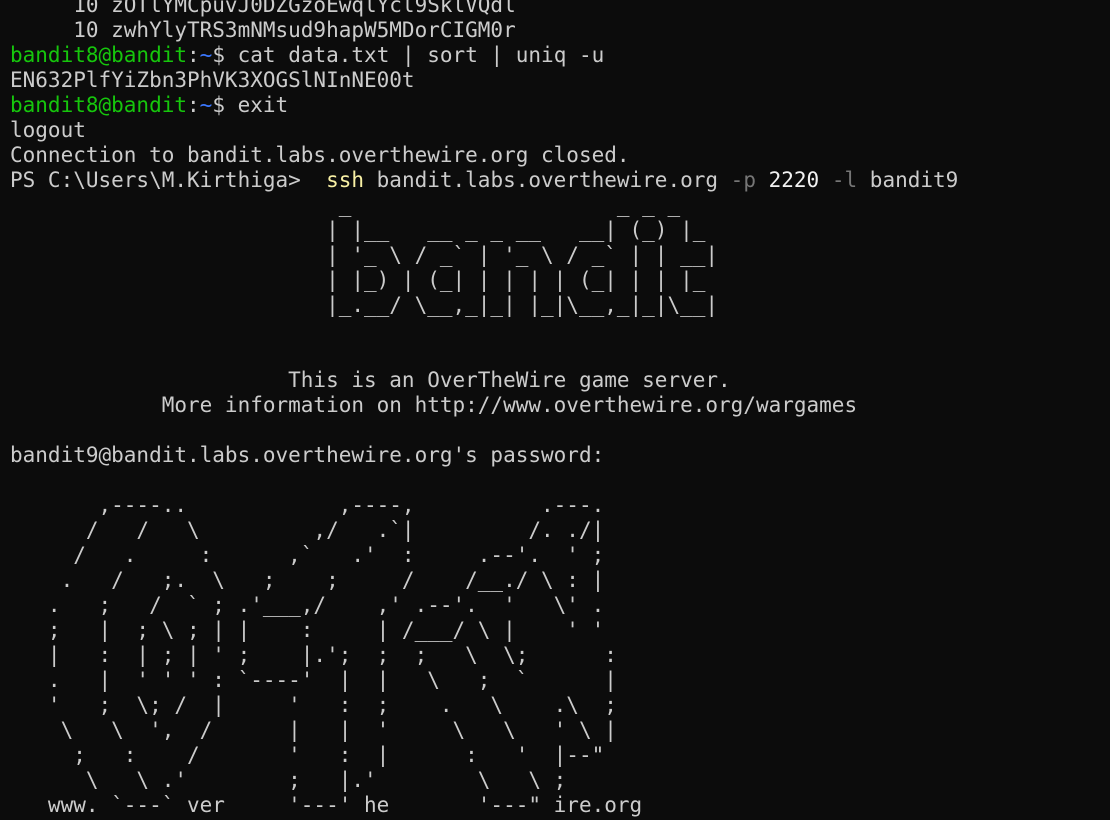  I want to click on terminal-line: . | ' ' ' : `----' | | \ ; ` |, so click(313, 680).